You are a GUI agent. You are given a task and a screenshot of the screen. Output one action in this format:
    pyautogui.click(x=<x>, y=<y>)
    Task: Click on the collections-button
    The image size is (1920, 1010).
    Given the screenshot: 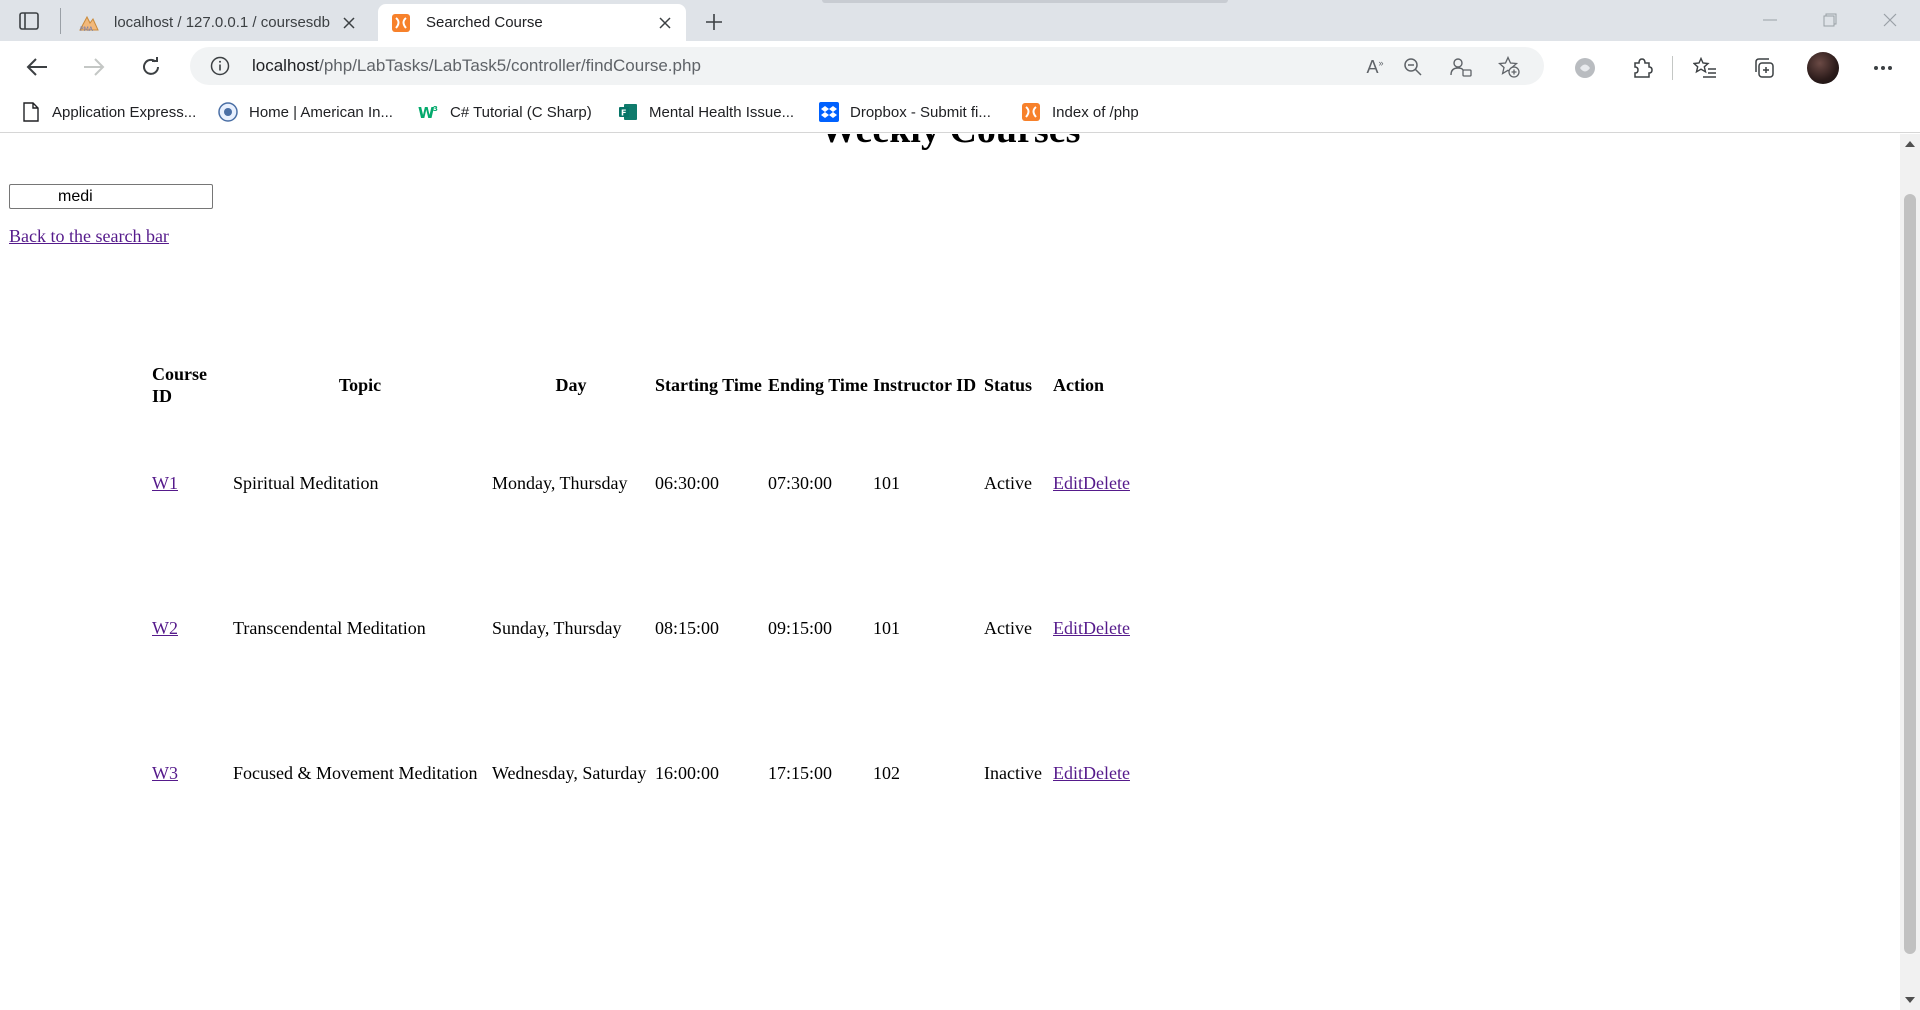 What is the action you would take?
    pyautogui.click(x=1764, y=68)
    